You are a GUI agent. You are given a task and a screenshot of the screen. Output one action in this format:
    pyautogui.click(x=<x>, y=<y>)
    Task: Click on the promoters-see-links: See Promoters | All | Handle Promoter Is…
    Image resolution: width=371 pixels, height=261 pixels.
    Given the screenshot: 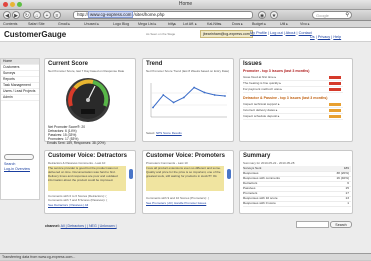 What is the action you would take?
    pyautogui.click(x=176, y=203)
    